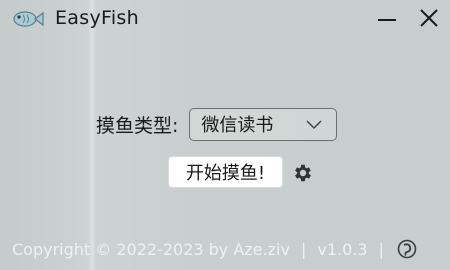  I want to click on fish-type-row: 摸鱼类型: 微信读书, so click(217, 124).